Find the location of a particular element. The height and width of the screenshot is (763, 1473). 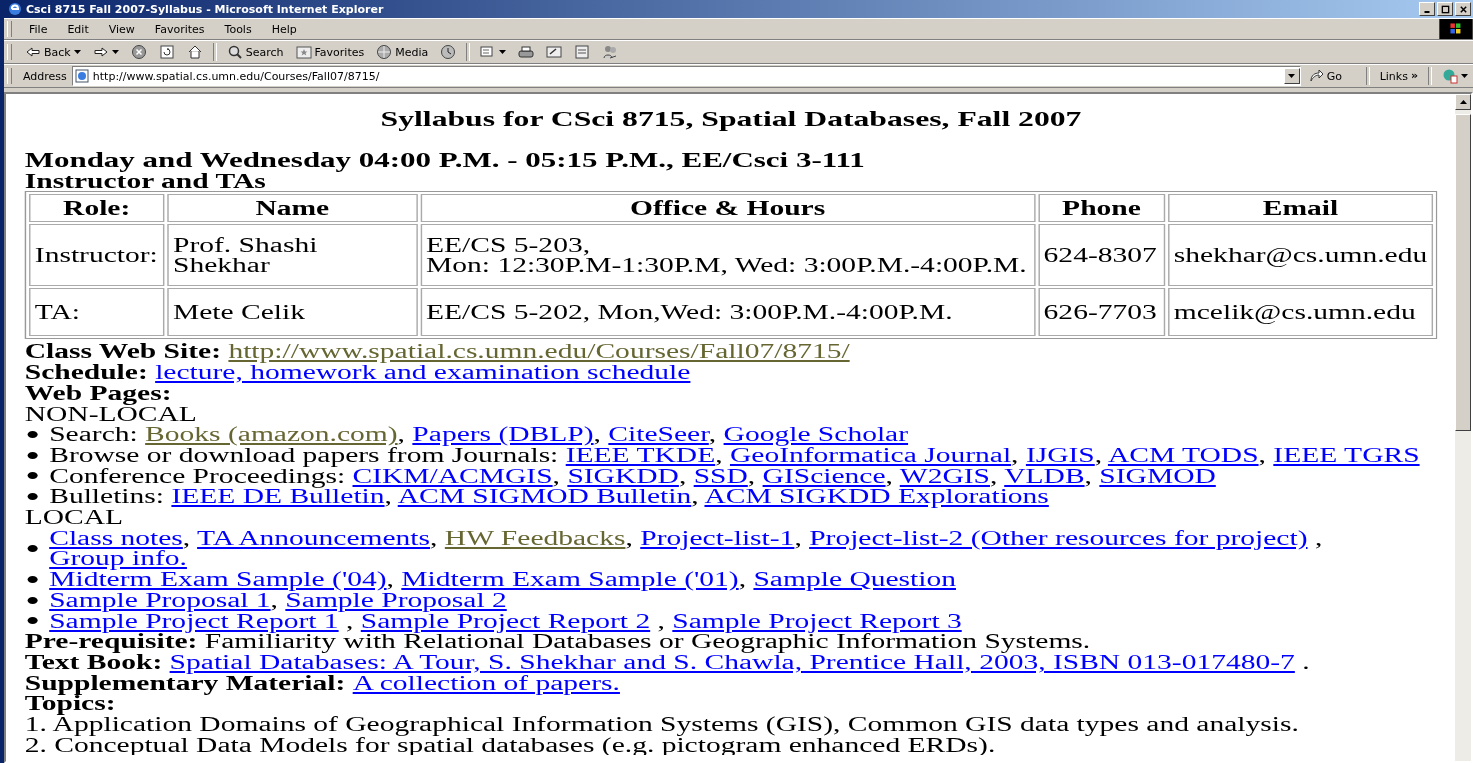

link: TA Announcements is located at coordinates (314, 537).